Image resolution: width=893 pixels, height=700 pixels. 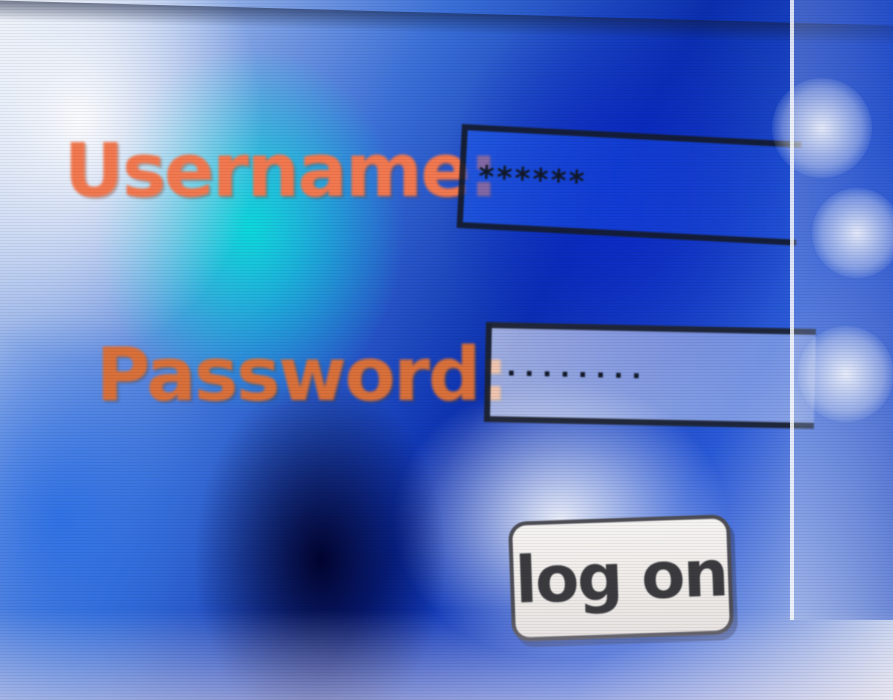 What do you see at coordinates (302, 375) in the screenshot?
I see `password-label: Password:` at bounding box center [302, 375].